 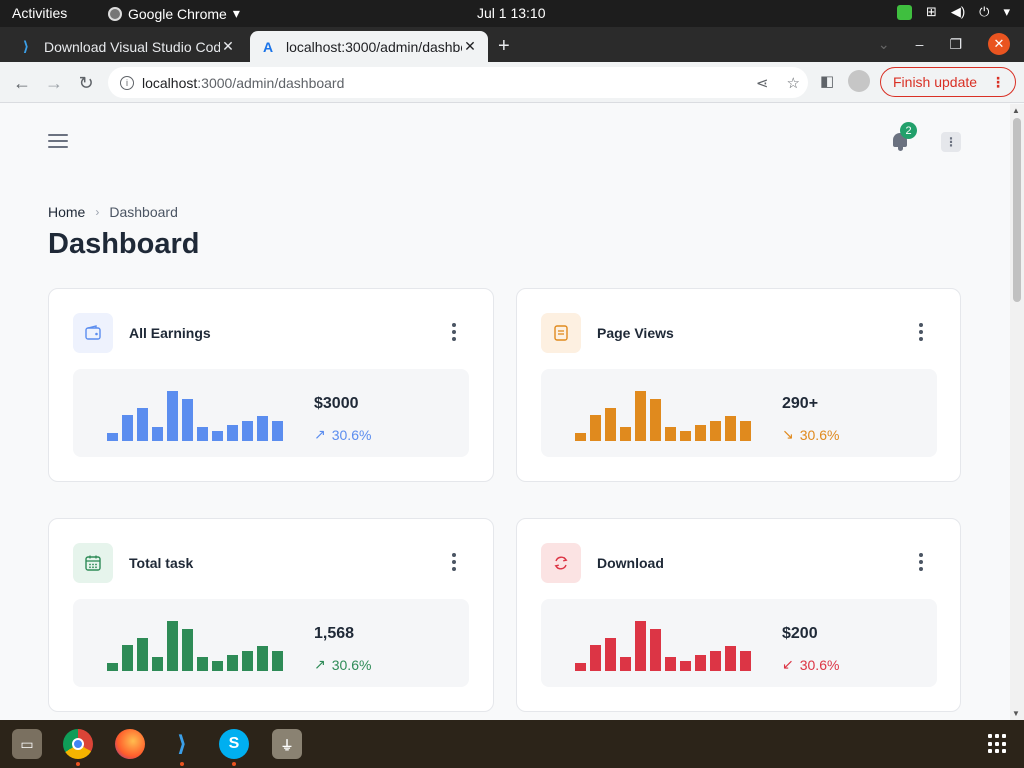 I want to click on menu-toggle-icon, so click(x=58, y=141).